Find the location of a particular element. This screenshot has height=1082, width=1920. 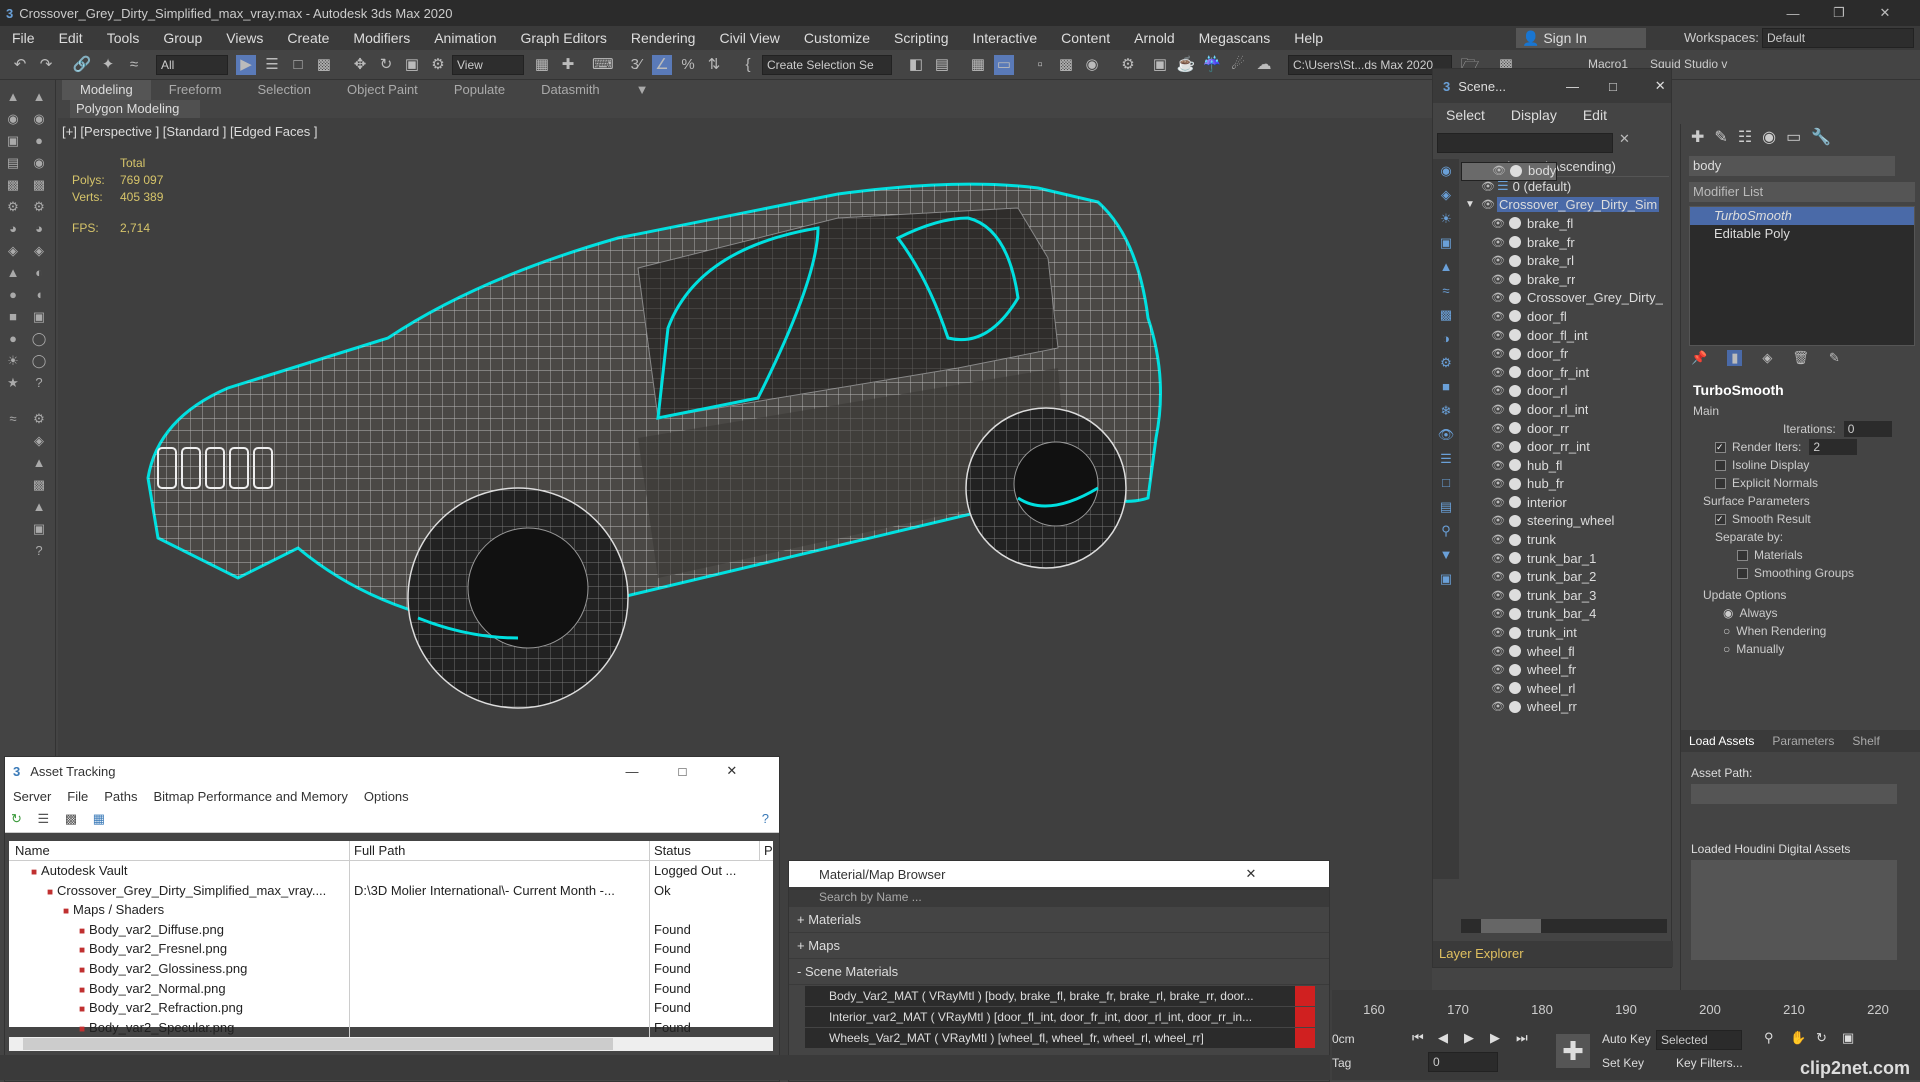

toggle-ribbon-icon: ▭ is located at coordinates (1004, 65).